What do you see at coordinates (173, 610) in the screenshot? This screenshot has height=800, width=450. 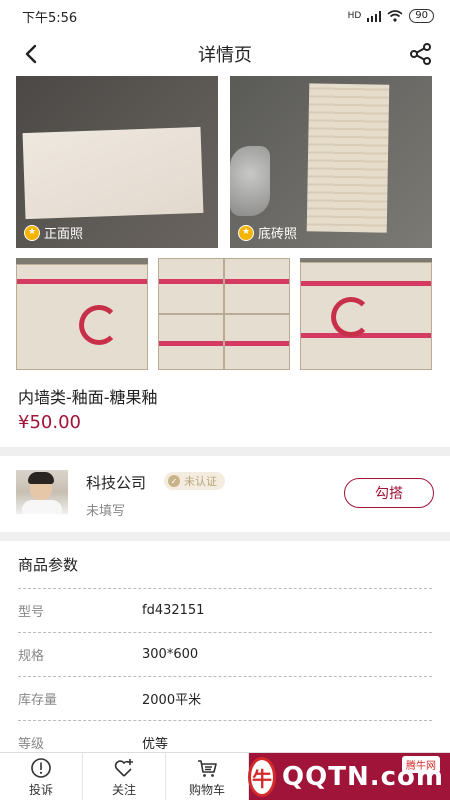 I see `param-value: fd432151` at bounding box center [173, 610].